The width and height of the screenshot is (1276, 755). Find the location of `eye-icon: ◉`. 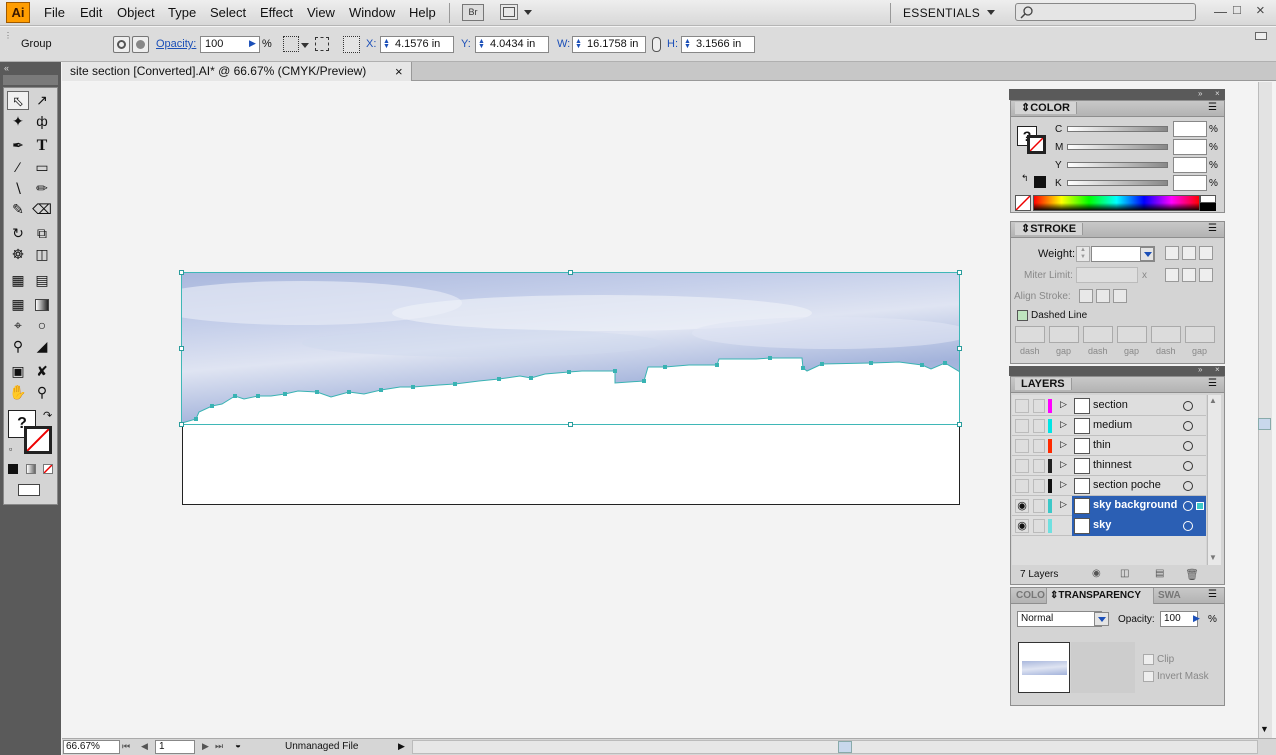

eye-icon: ◉ is located at coordinates (1022, 526).